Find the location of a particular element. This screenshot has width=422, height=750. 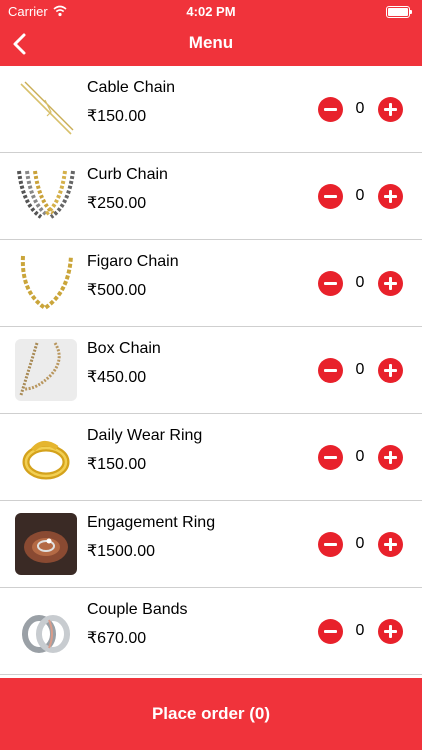

curb-chain-image is located at coordinates (46, 196).